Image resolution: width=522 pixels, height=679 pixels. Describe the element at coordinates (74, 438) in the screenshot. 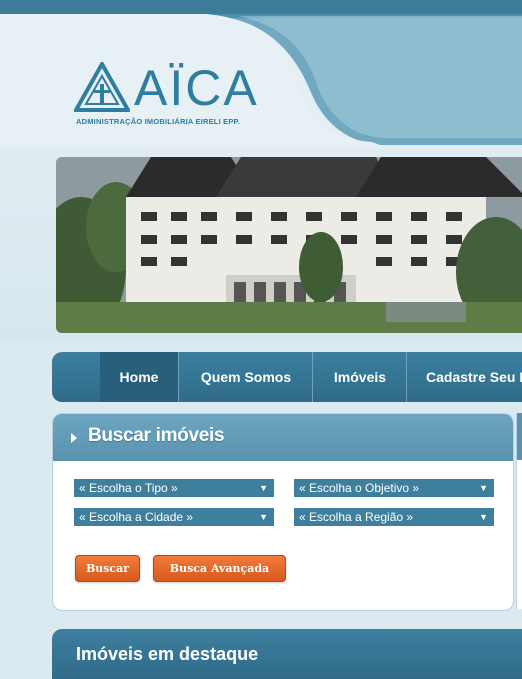

I see `caret-right-icon` at that location.